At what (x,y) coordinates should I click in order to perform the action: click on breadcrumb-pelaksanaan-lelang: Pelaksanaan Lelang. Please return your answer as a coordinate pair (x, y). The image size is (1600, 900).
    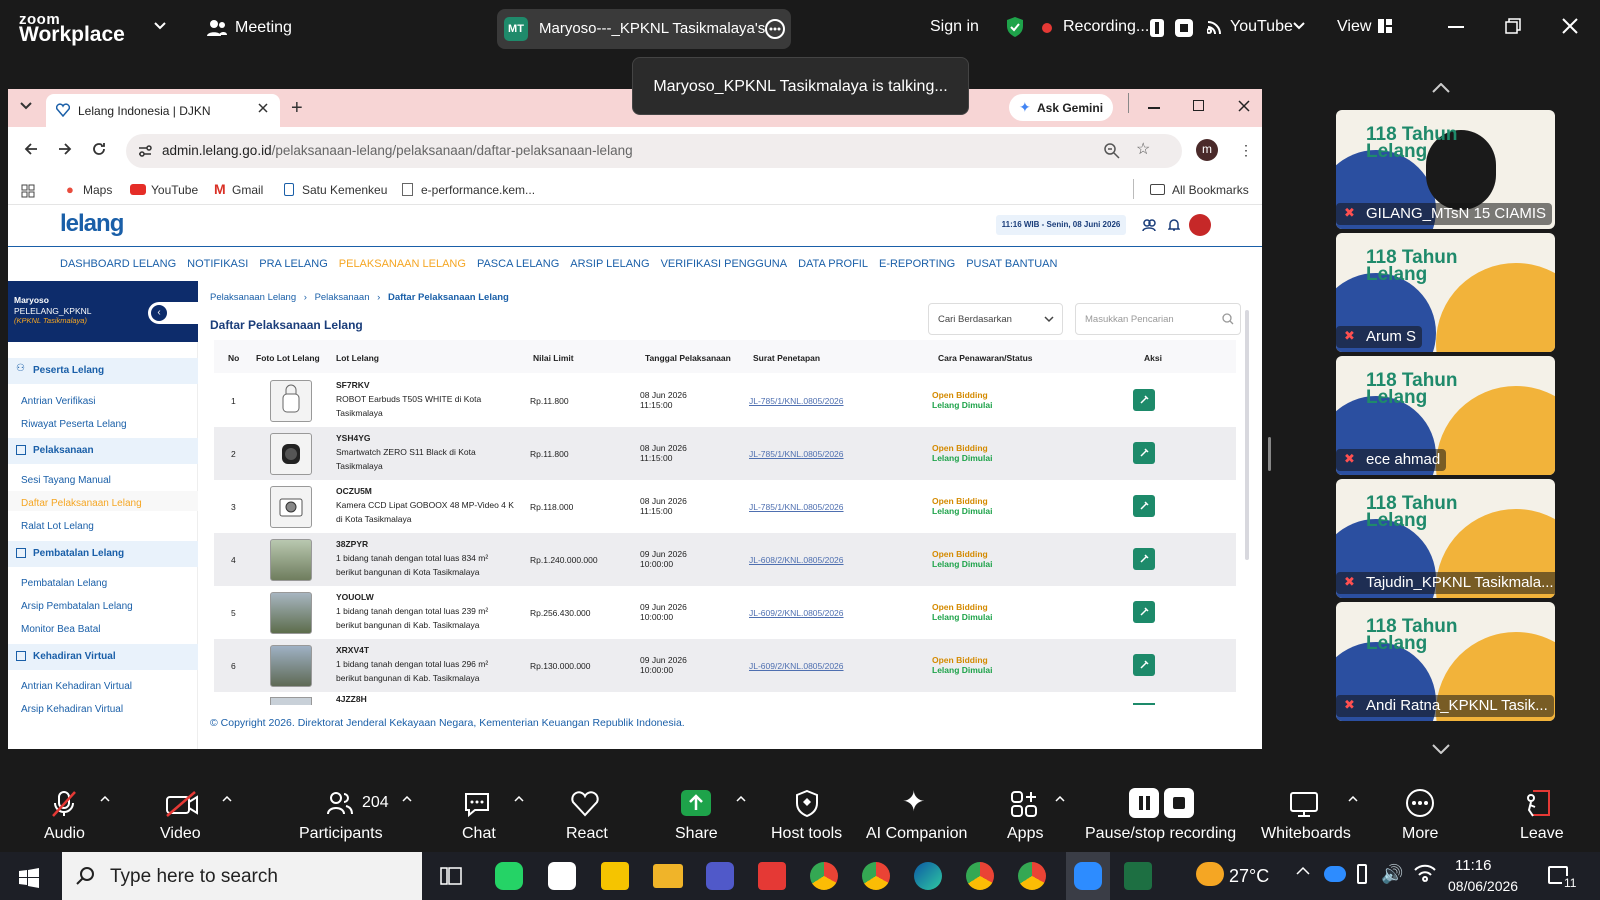
    Looking at the image, I should click on (253, 297).